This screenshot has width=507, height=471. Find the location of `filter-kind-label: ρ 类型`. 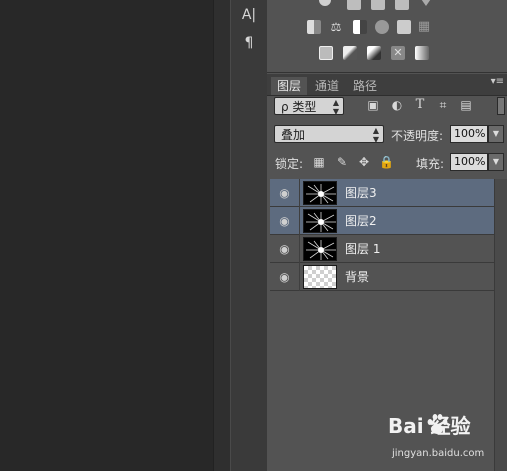

filter-kind-label: ρ 类型 is located at coordinates (299, 107).